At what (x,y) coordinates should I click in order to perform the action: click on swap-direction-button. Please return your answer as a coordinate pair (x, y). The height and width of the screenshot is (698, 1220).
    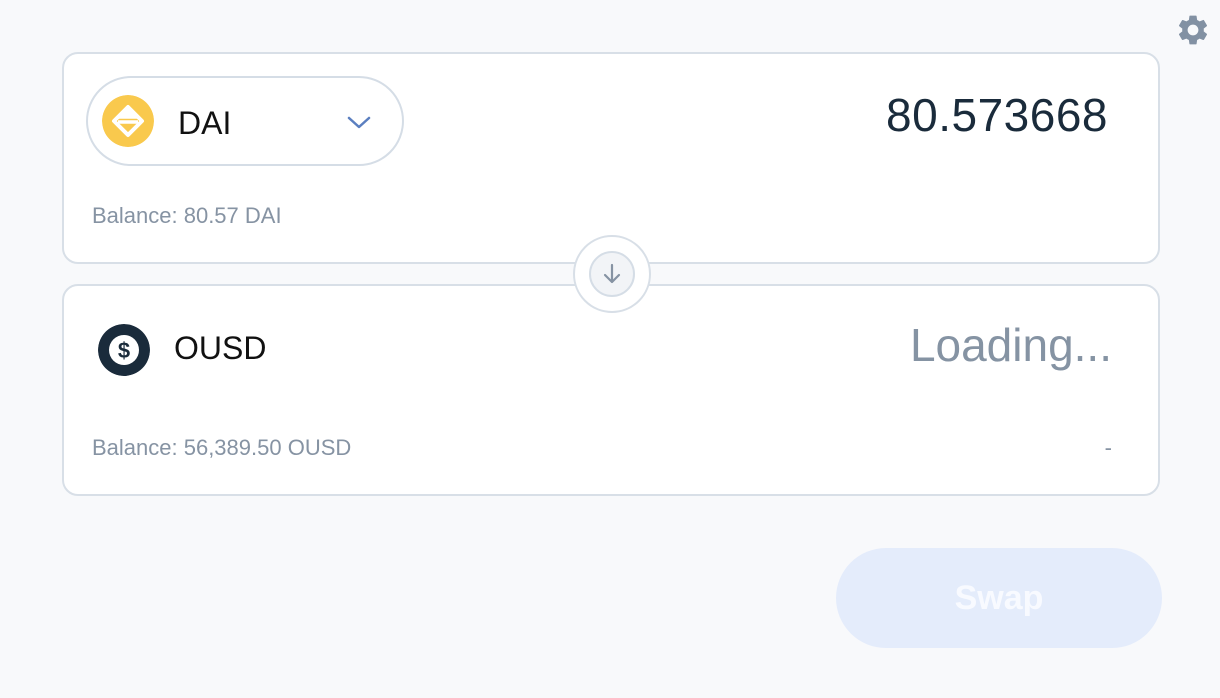
    Looking at the image, I should click on (612, 274).